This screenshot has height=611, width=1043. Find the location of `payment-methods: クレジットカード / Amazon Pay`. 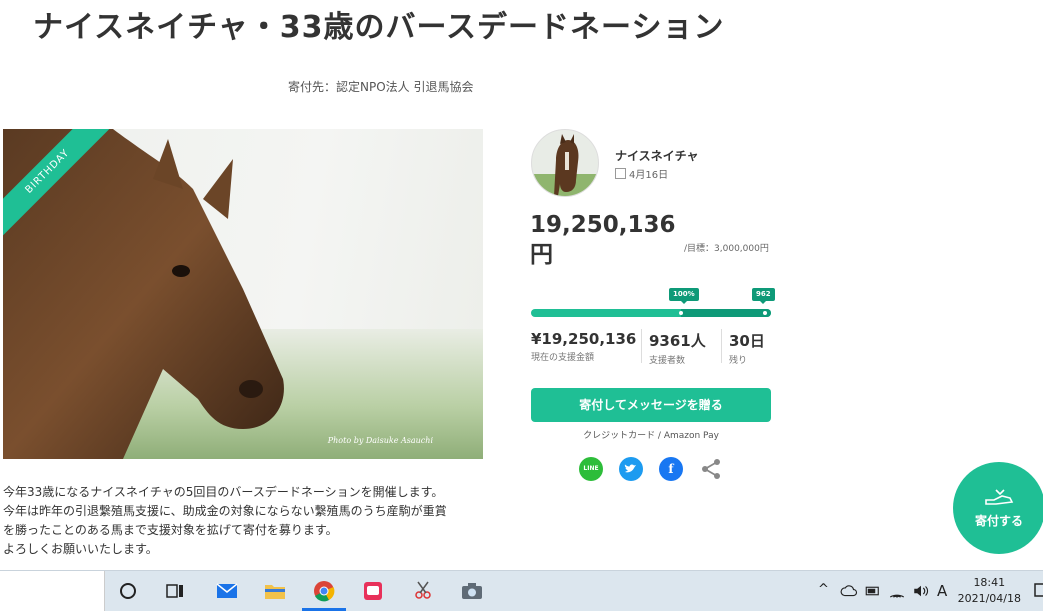

payment-methods: クレジットカード / Amazon Pay is located at coordinates (651, 436).